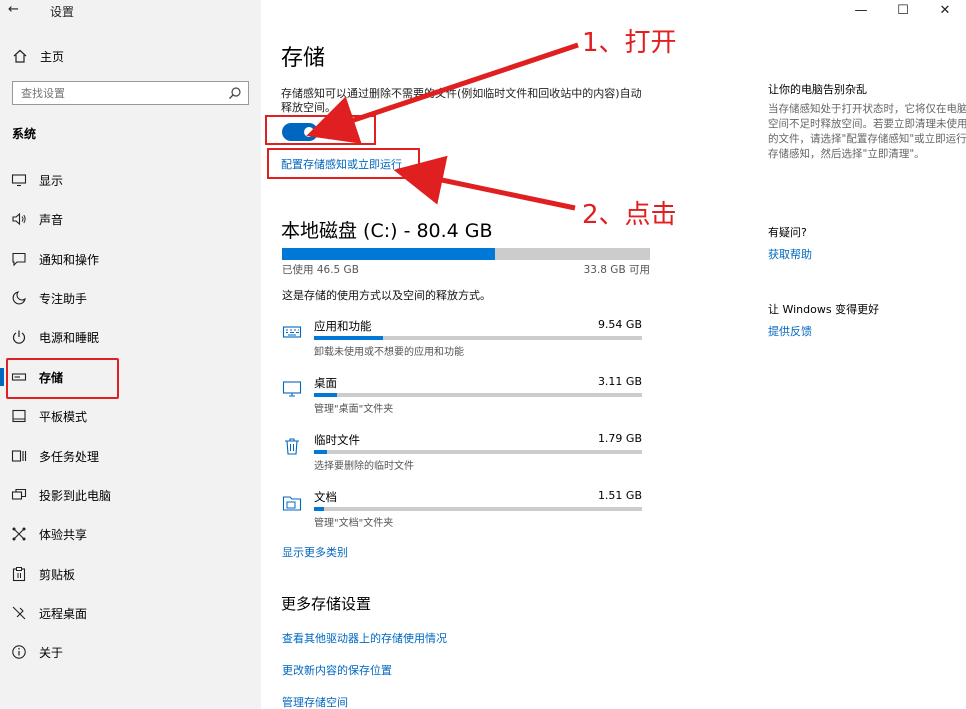 The image size is (966, 709). What do you see at coordinates (629, 215) in the screenshot?
I see `annotation-step2: 2、点击` at bounding box center [629, 215].